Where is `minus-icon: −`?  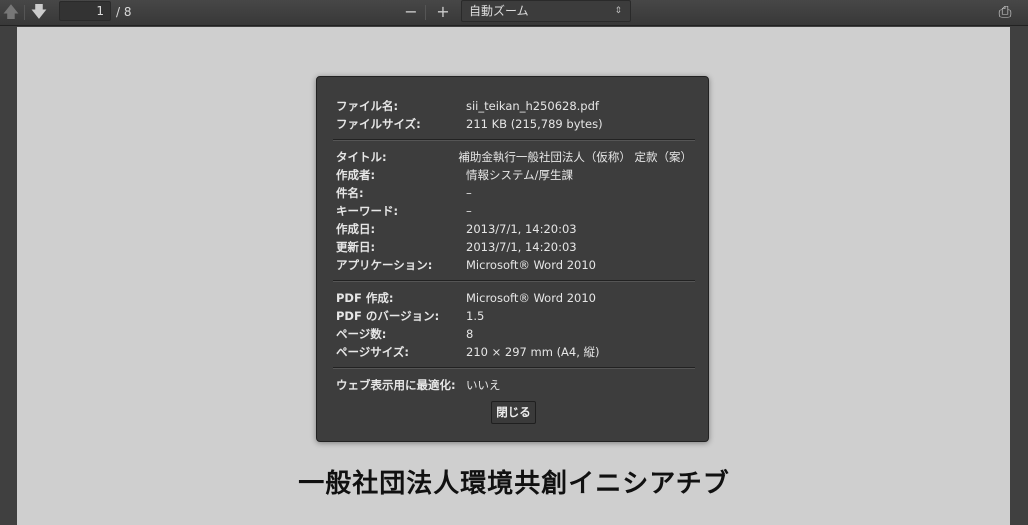
minus-icon: − is located at coordinates (411, 11).